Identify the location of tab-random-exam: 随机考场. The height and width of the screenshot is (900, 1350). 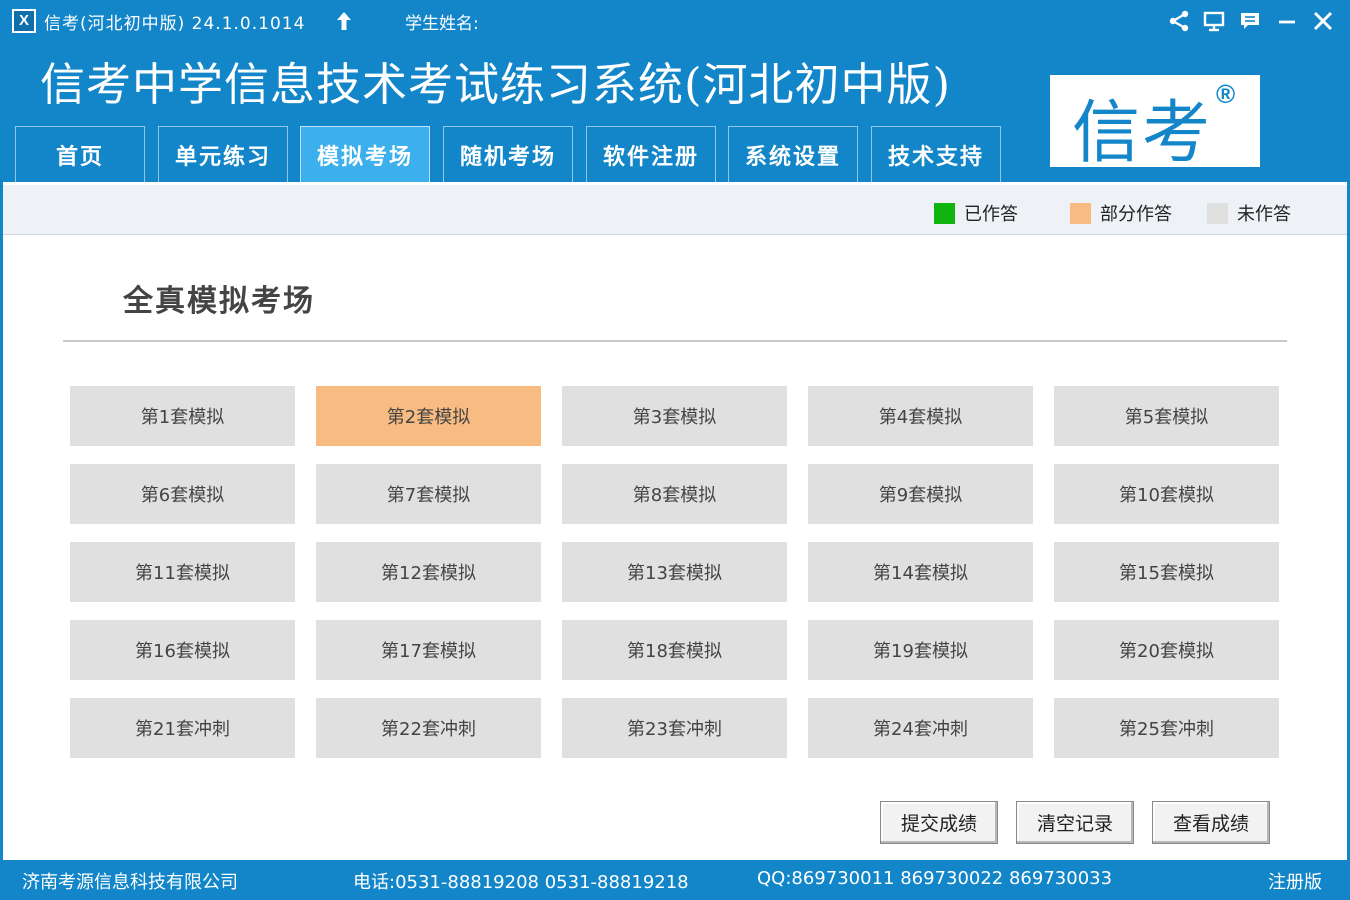
(508, 154).